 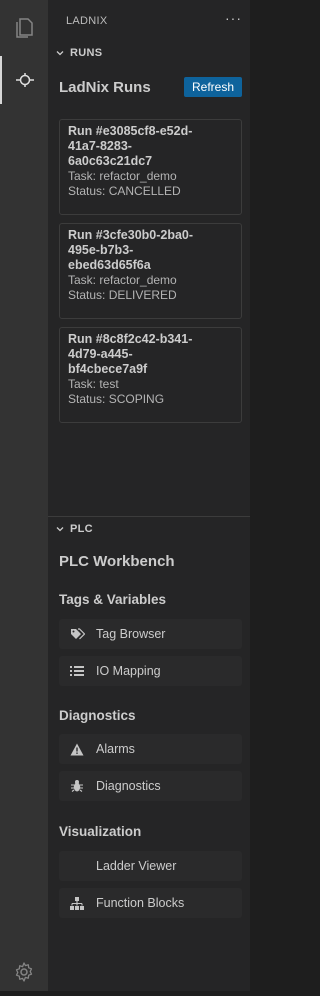 What do you see at coordinates (81, 529) in the screenshot?
I see `plc-section-label: PLC` at bounding box center [81, 529].